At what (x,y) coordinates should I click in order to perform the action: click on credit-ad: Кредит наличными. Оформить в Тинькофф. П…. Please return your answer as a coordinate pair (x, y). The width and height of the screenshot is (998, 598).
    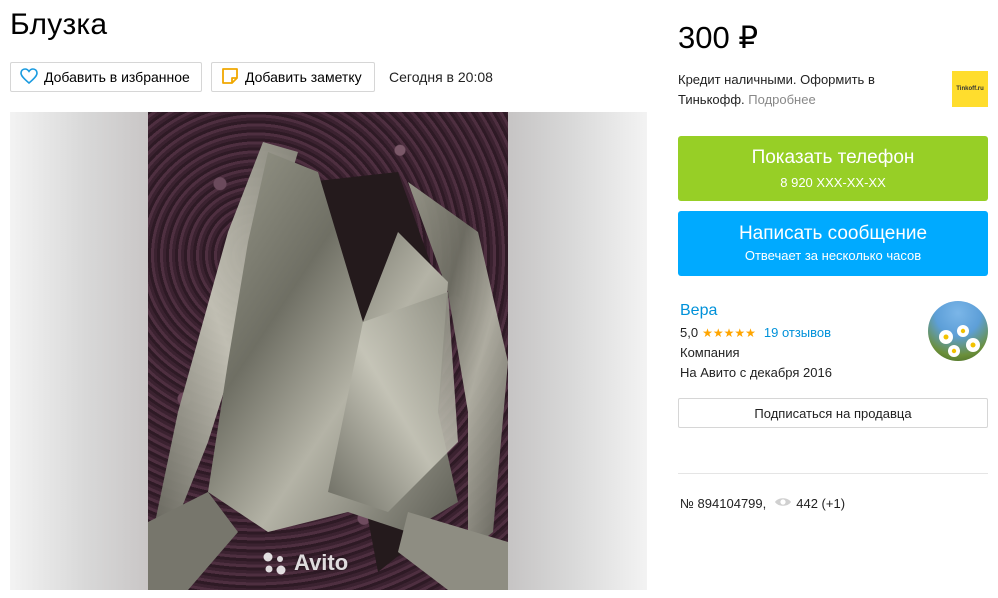
    Looking at the image, I should click on (808, 90).